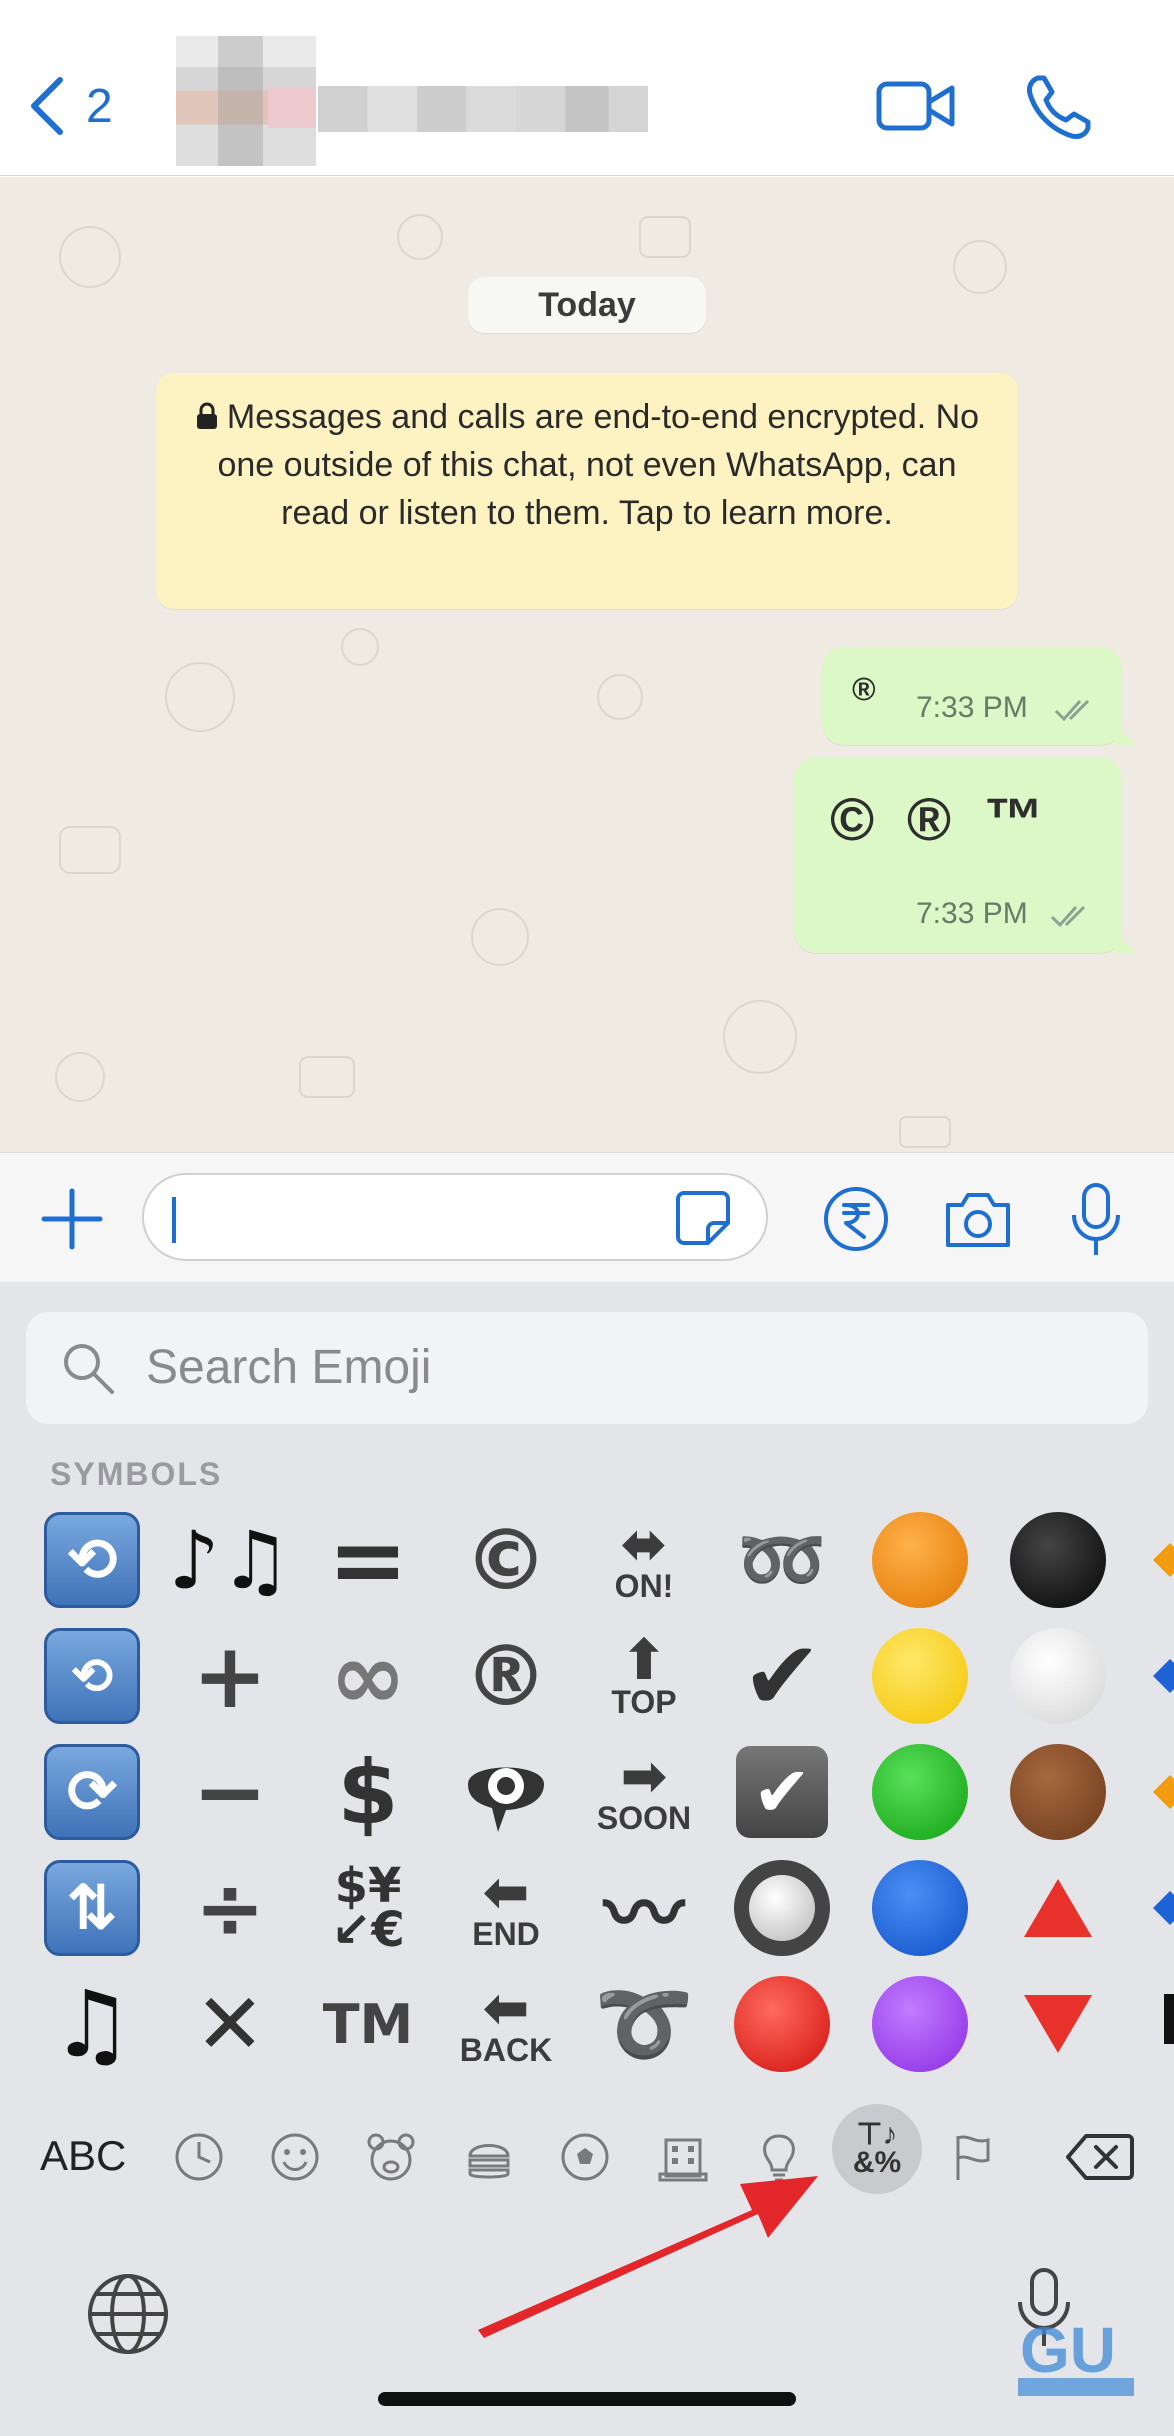 The height and width of the screenshot is (2436, 1174). I want to click on red-triangle-up-icon, so click(1058, 1908).